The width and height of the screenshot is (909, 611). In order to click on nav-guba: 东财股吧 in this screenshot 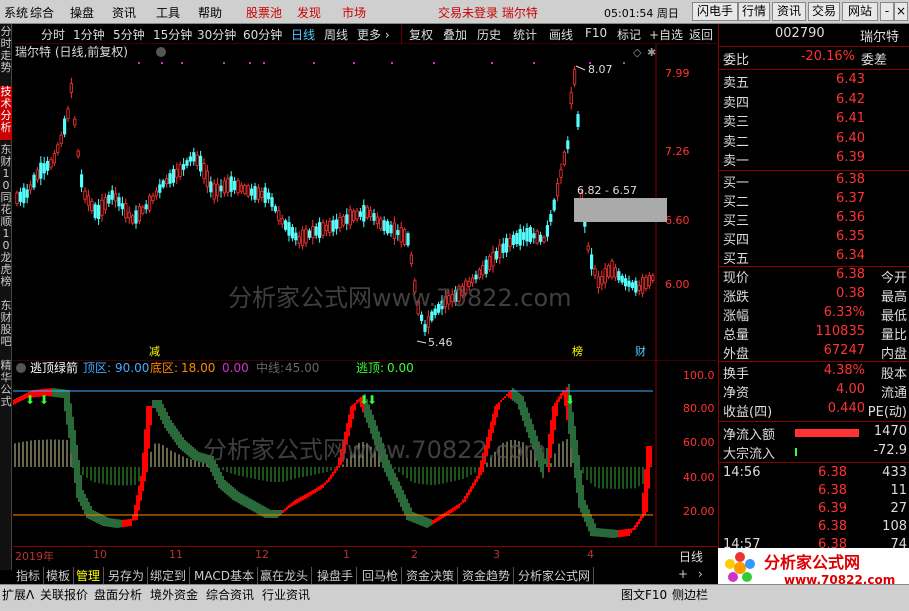, I will do `click(6, 328)`.